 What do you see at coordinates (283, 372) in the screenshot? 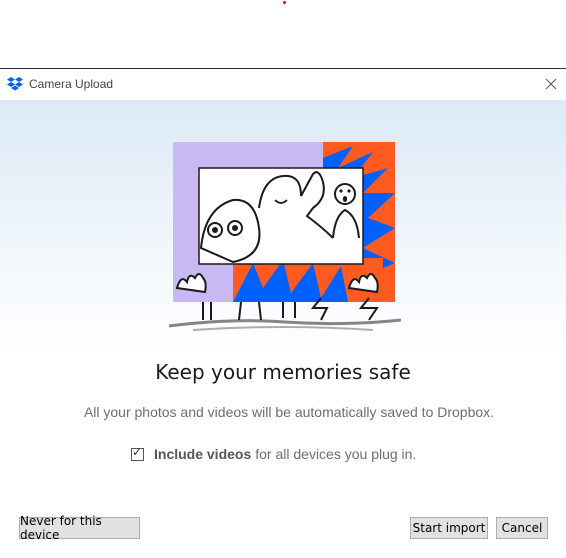
I see `headline: Keep your memories safe` at bounding box center [283, 372].